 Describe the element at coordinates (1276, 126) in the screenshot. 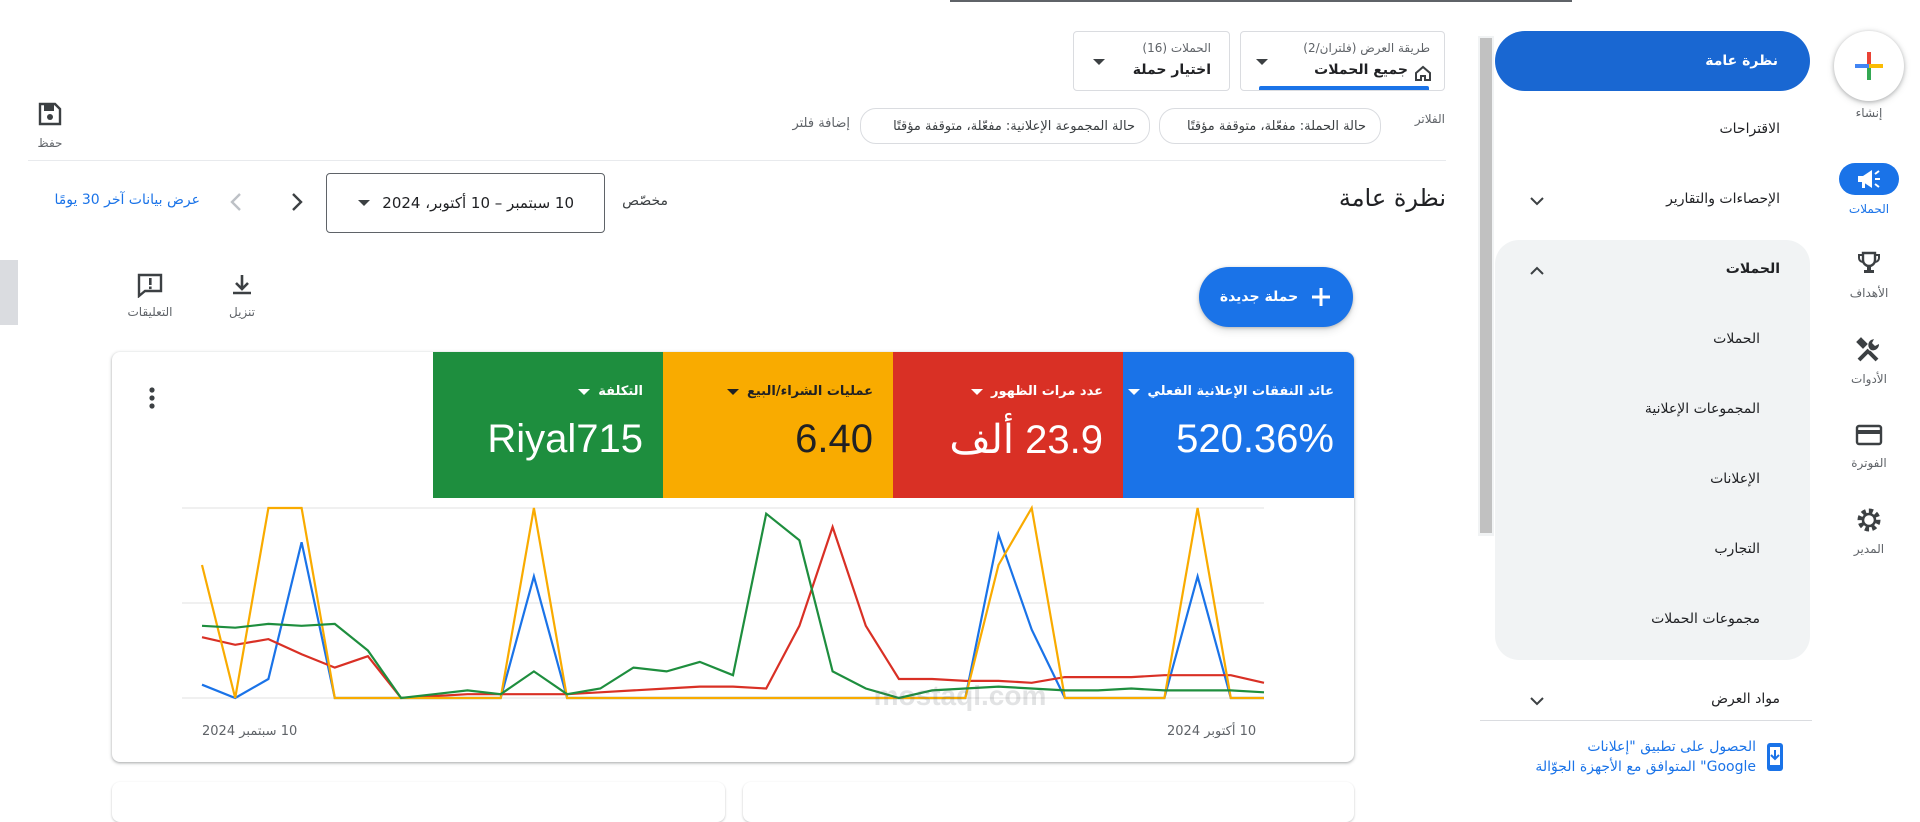

I see `filter-chip-text: حالة الحملة: مفعّلة، متوقفة مؤقتًا` at that location.